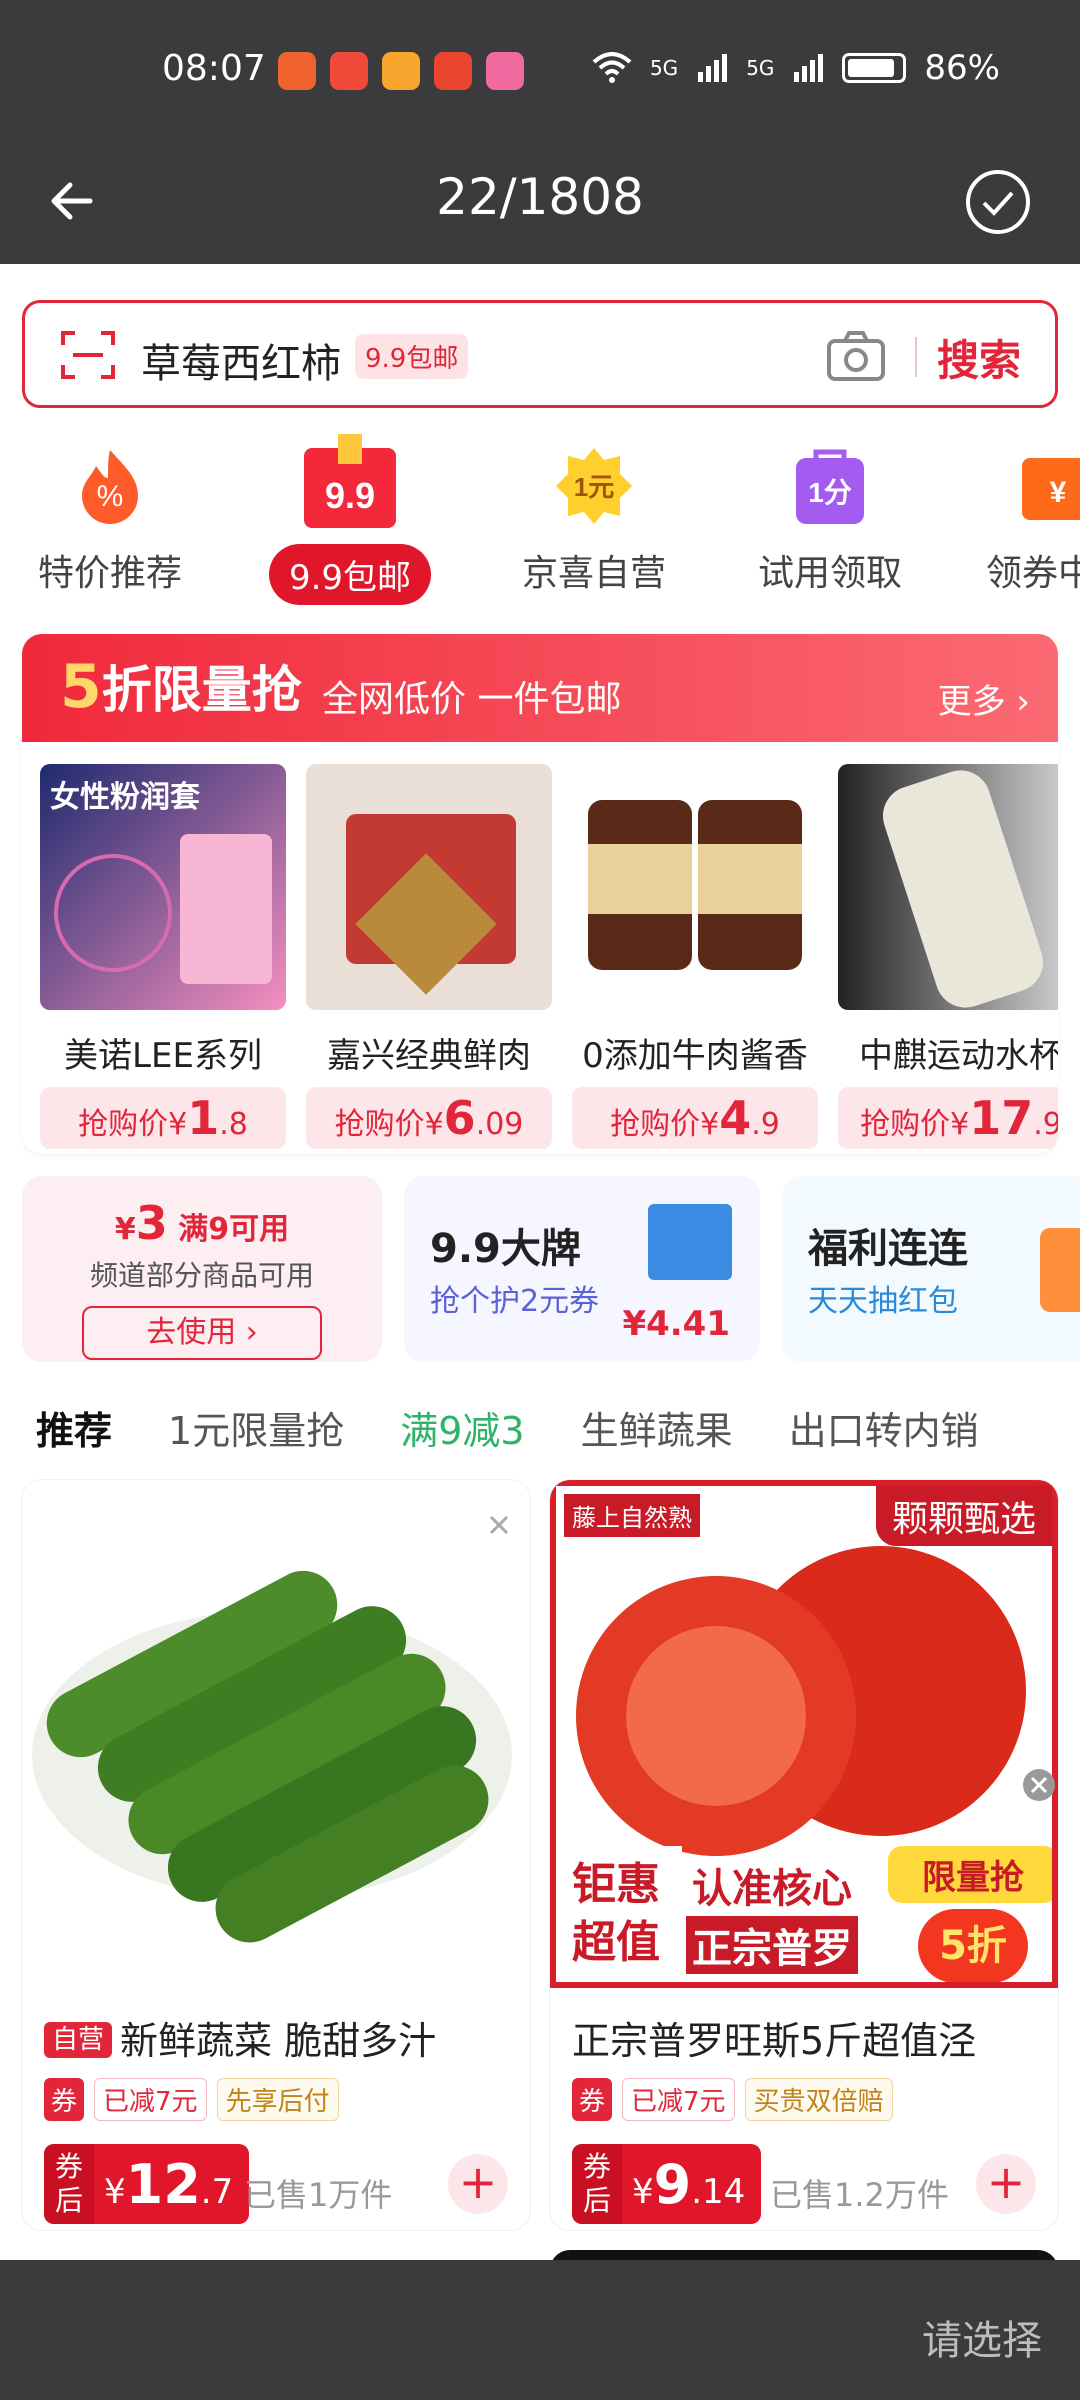 This screenshot has height=2400, width=1080. What do you see at coordinates (963, 1516) in the screenshot?
I see `image-badge: 颗颗甄选` at bounding box center [963, 1516].